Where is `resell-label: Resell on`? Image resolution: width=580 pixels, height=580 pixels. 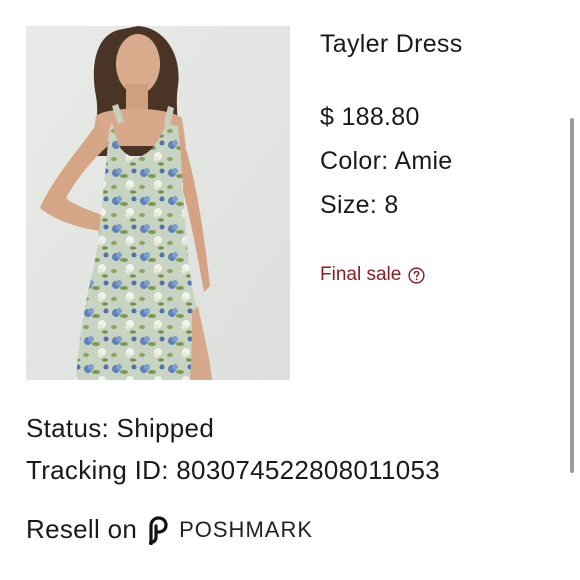 resell-label: Resell on is located at coordinates (82, 529).